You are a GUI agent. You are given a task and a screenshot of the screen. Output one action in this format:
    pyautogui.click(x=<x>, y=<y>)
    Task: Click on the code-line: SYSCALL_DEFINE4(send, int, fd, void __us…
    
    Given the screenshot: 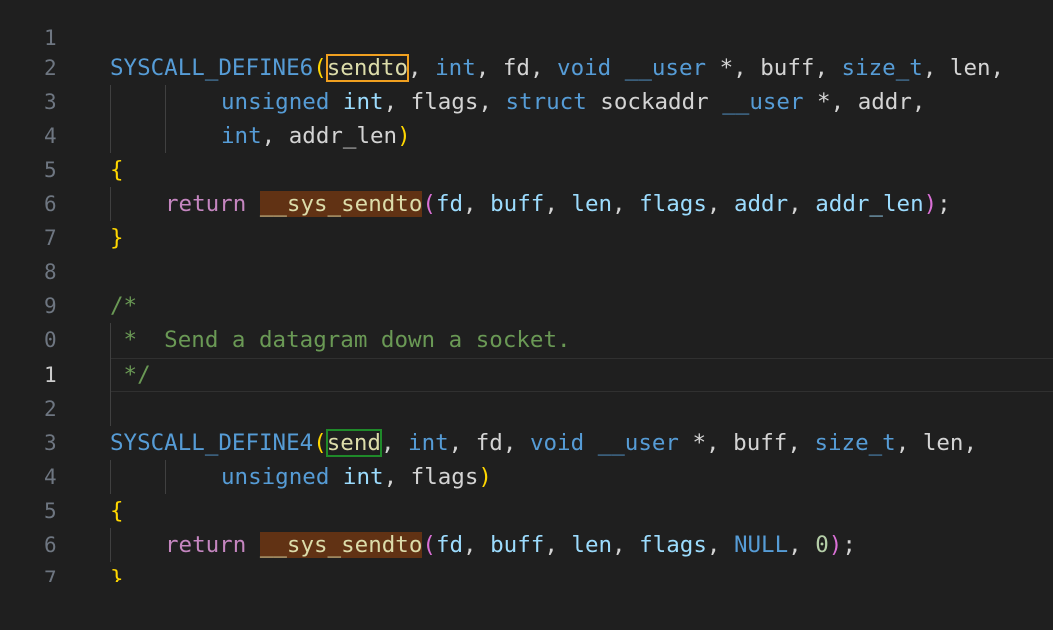 What is the action you would take?
    pyautogui.click(x=543, y=443)
    